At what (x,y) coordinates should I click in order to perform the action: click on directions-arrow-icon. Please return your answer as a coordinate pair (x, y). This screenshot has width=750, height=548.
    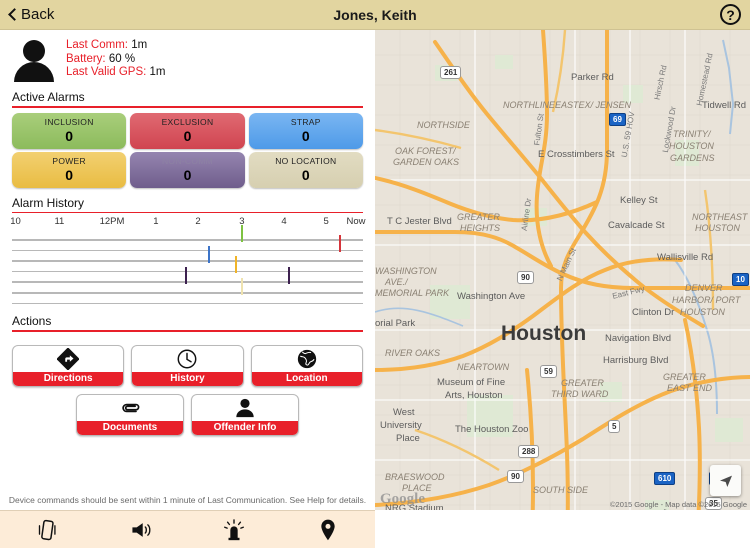
    Looking at the image, I should click on (68, 359).